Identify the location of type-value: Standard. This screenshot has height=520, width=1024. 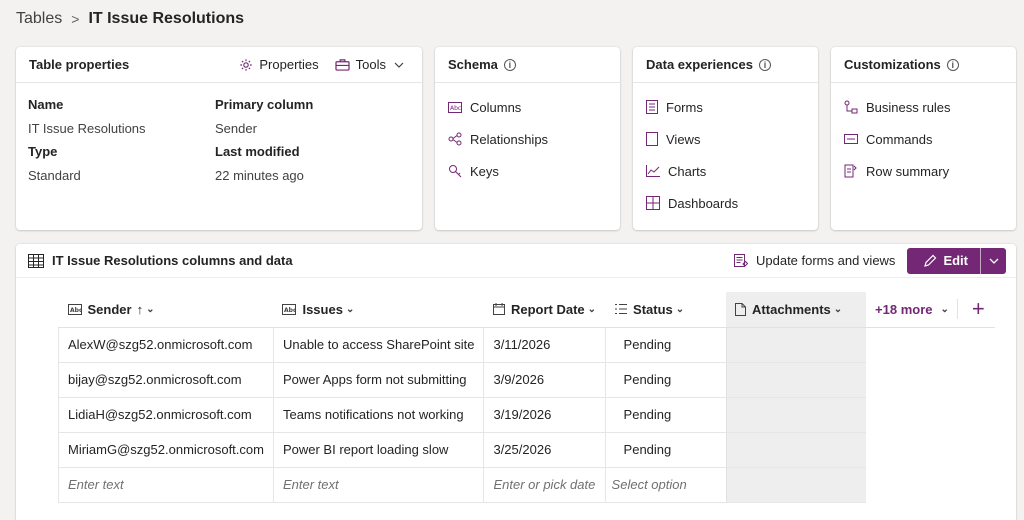
(54, 175).